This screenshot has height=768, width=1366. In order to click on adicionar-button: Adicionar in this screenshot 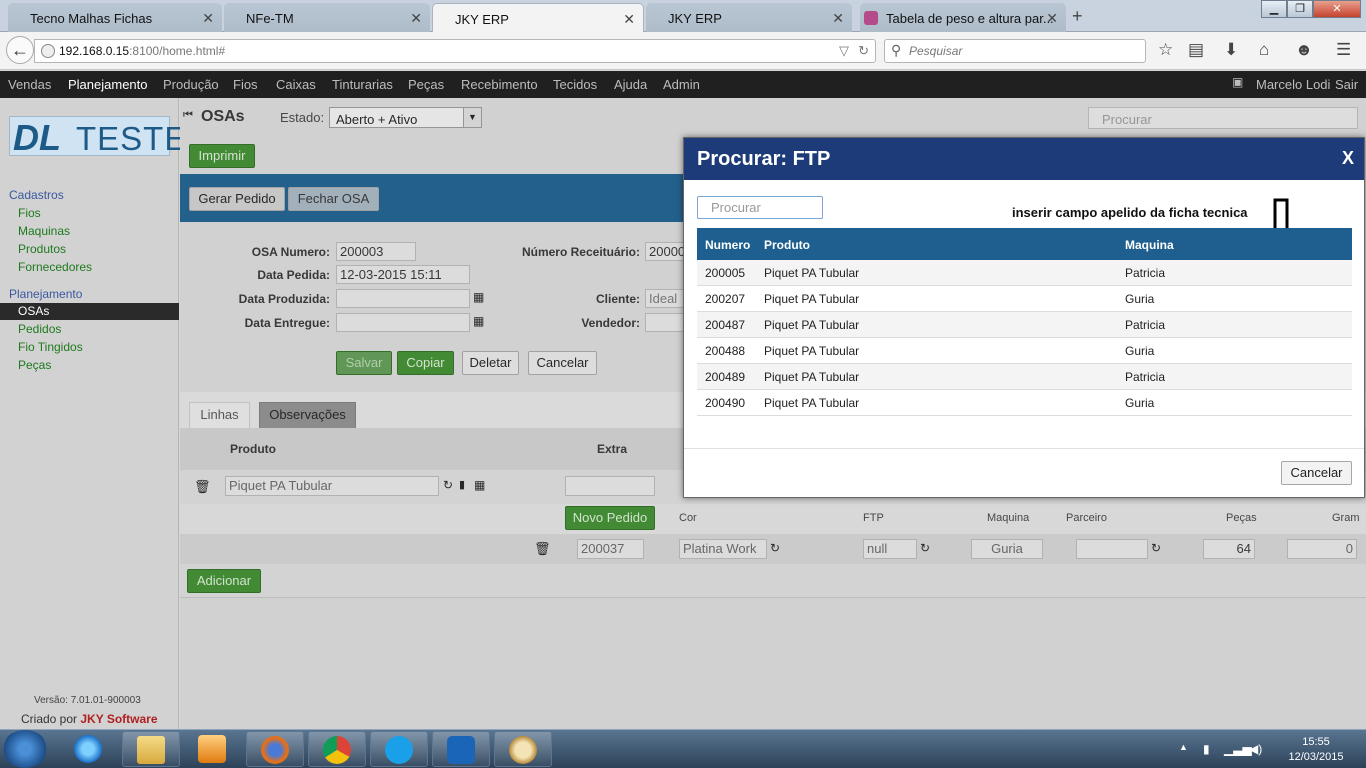, I will do `click(224, 581)`.